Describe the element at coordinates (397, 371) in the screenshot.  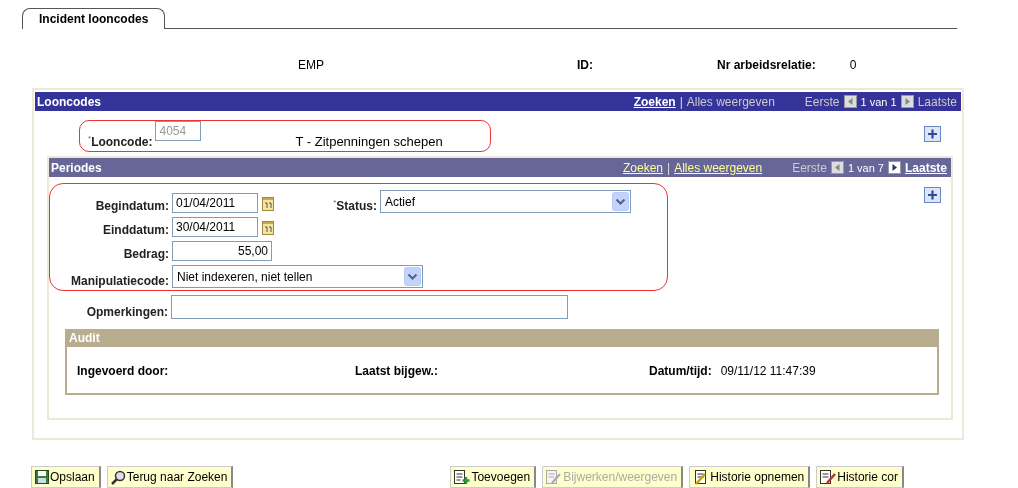
I see `last-updated-label: Laatst bijgew.:` at that location.